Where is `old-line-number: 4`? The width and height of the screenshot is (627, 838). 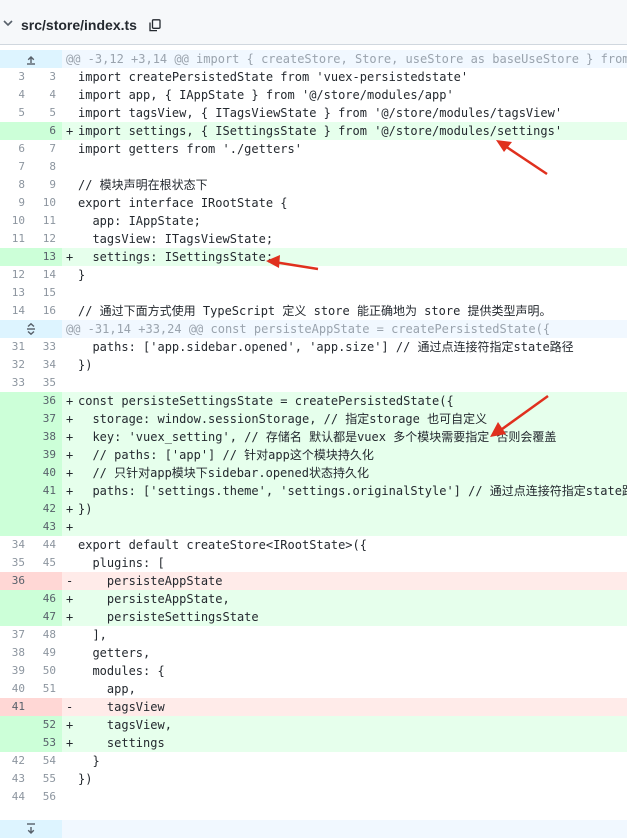 old-line-number: 4 is located at coordinates (15, 95).